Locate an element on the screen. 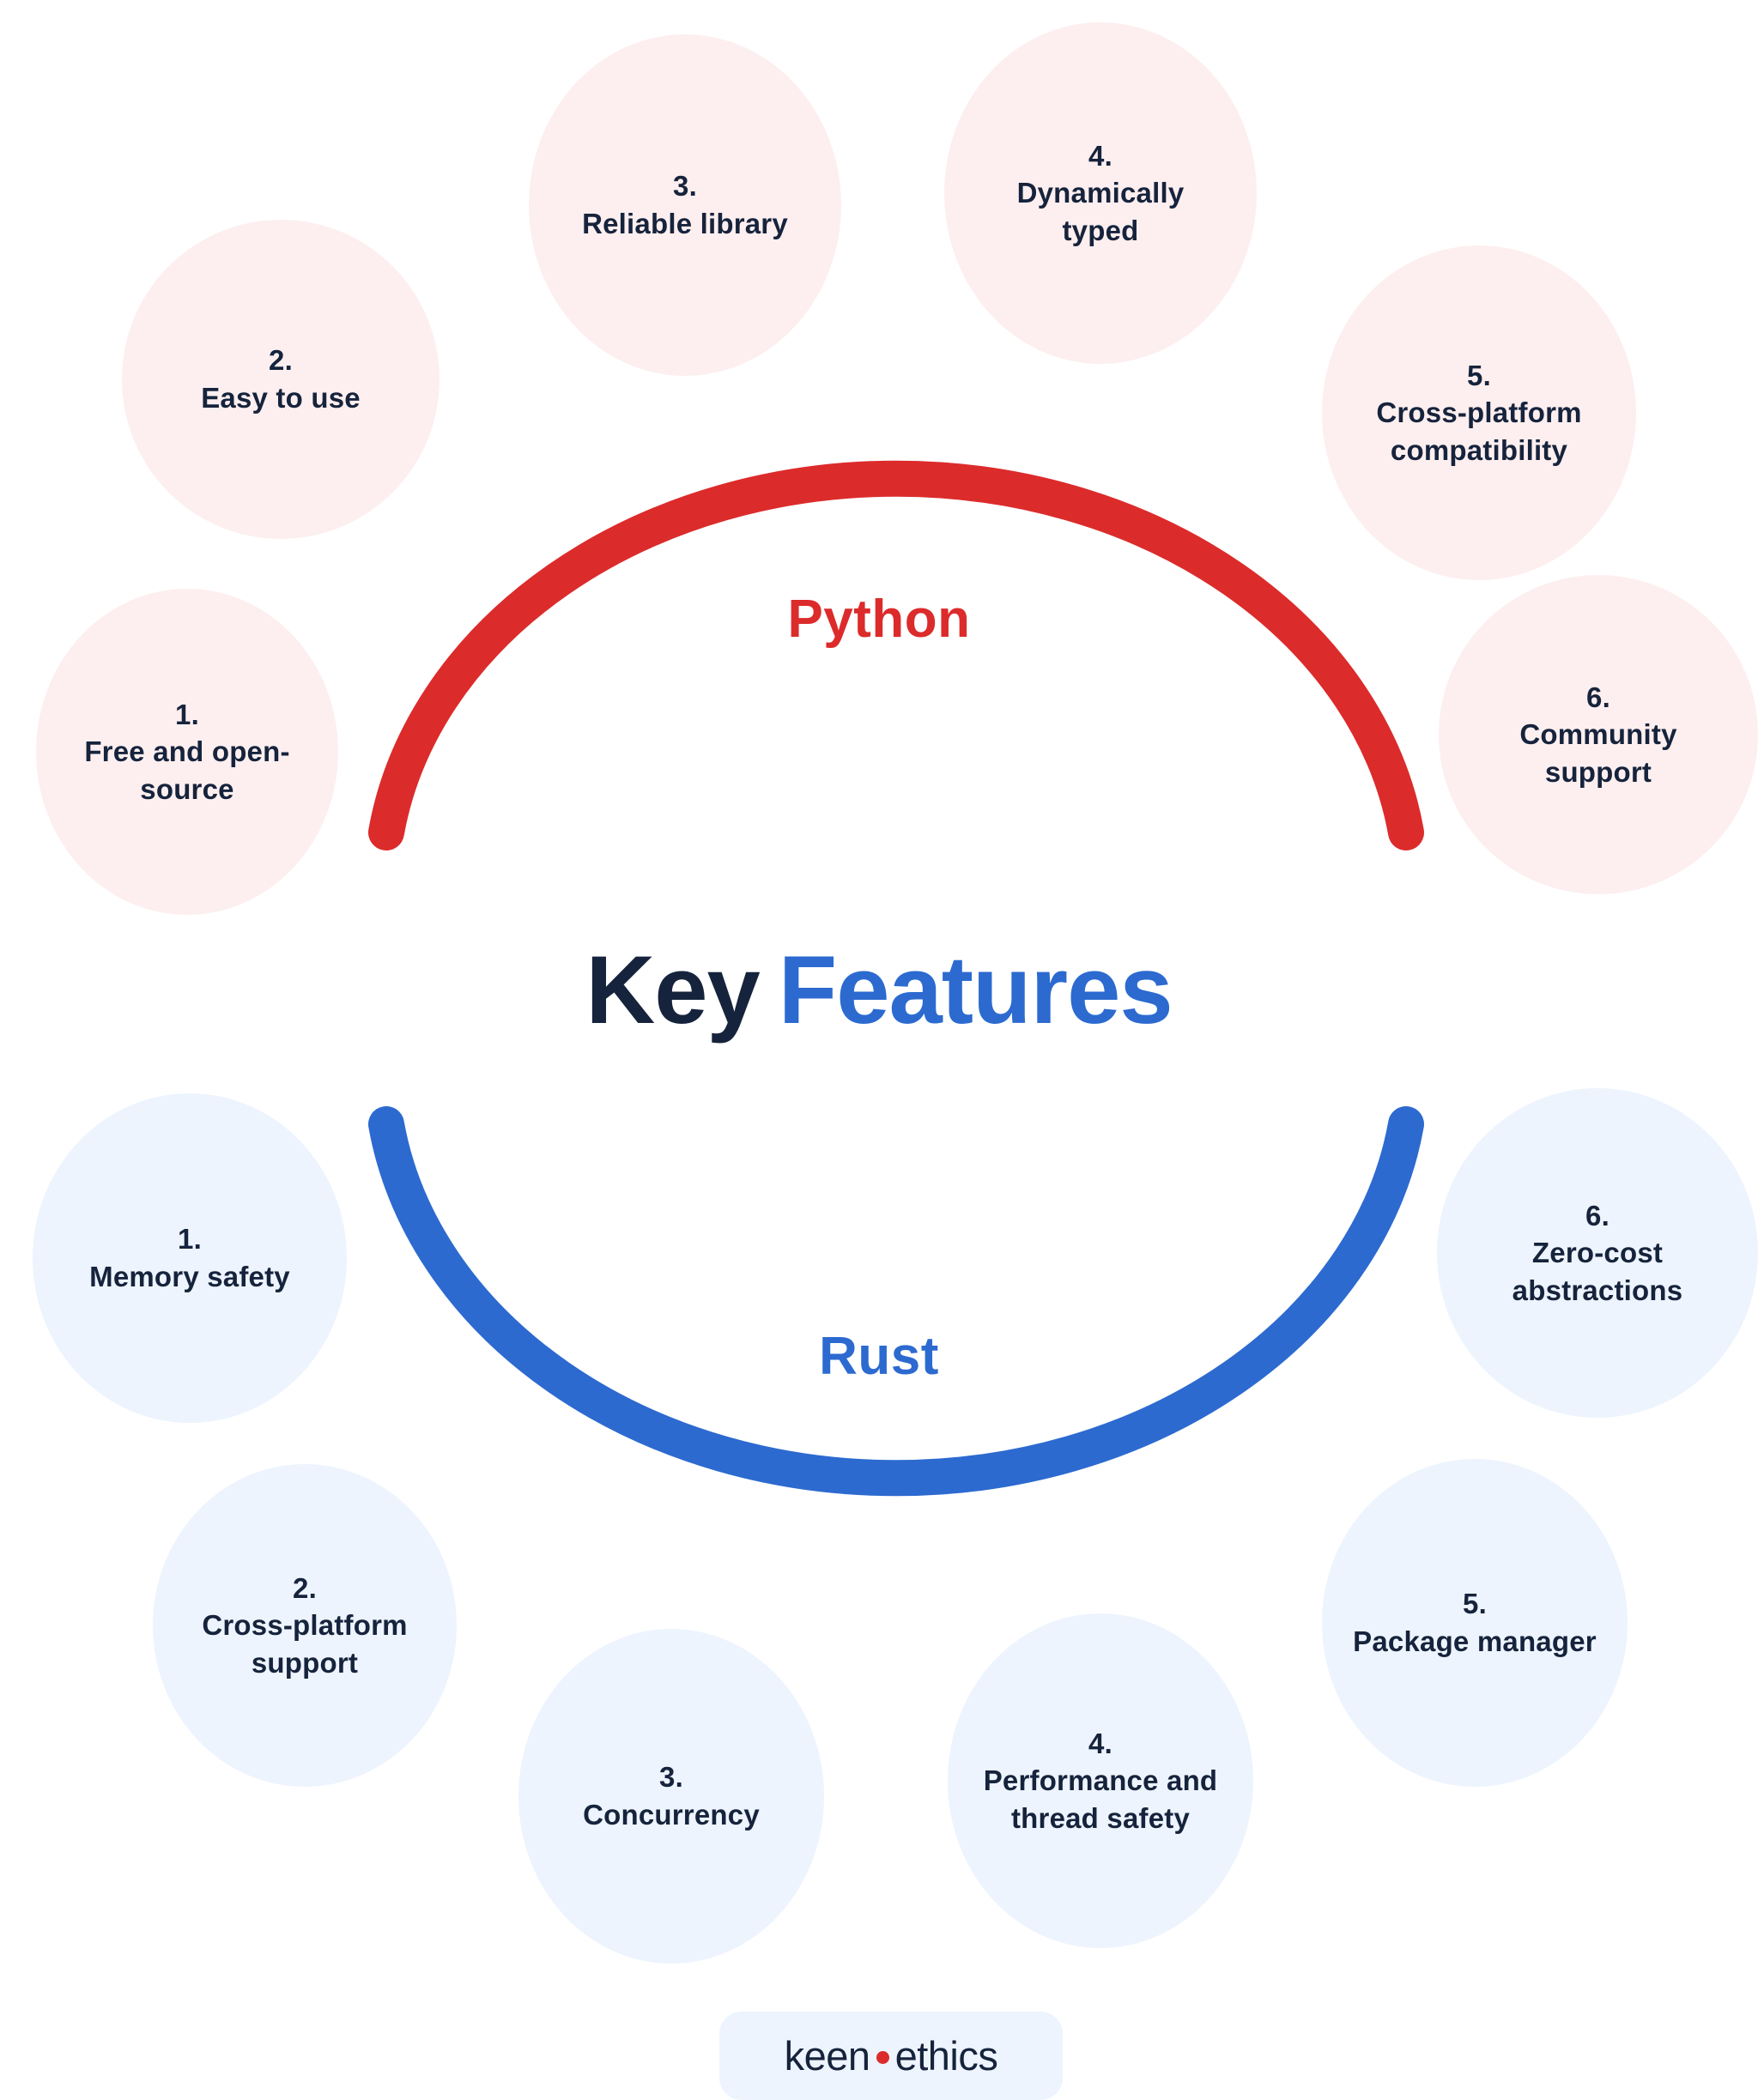 The width and height of the screenshot is (1758, 2100). bubble-label: Cross-platform compatibility is located at coordinates (1479, 431).